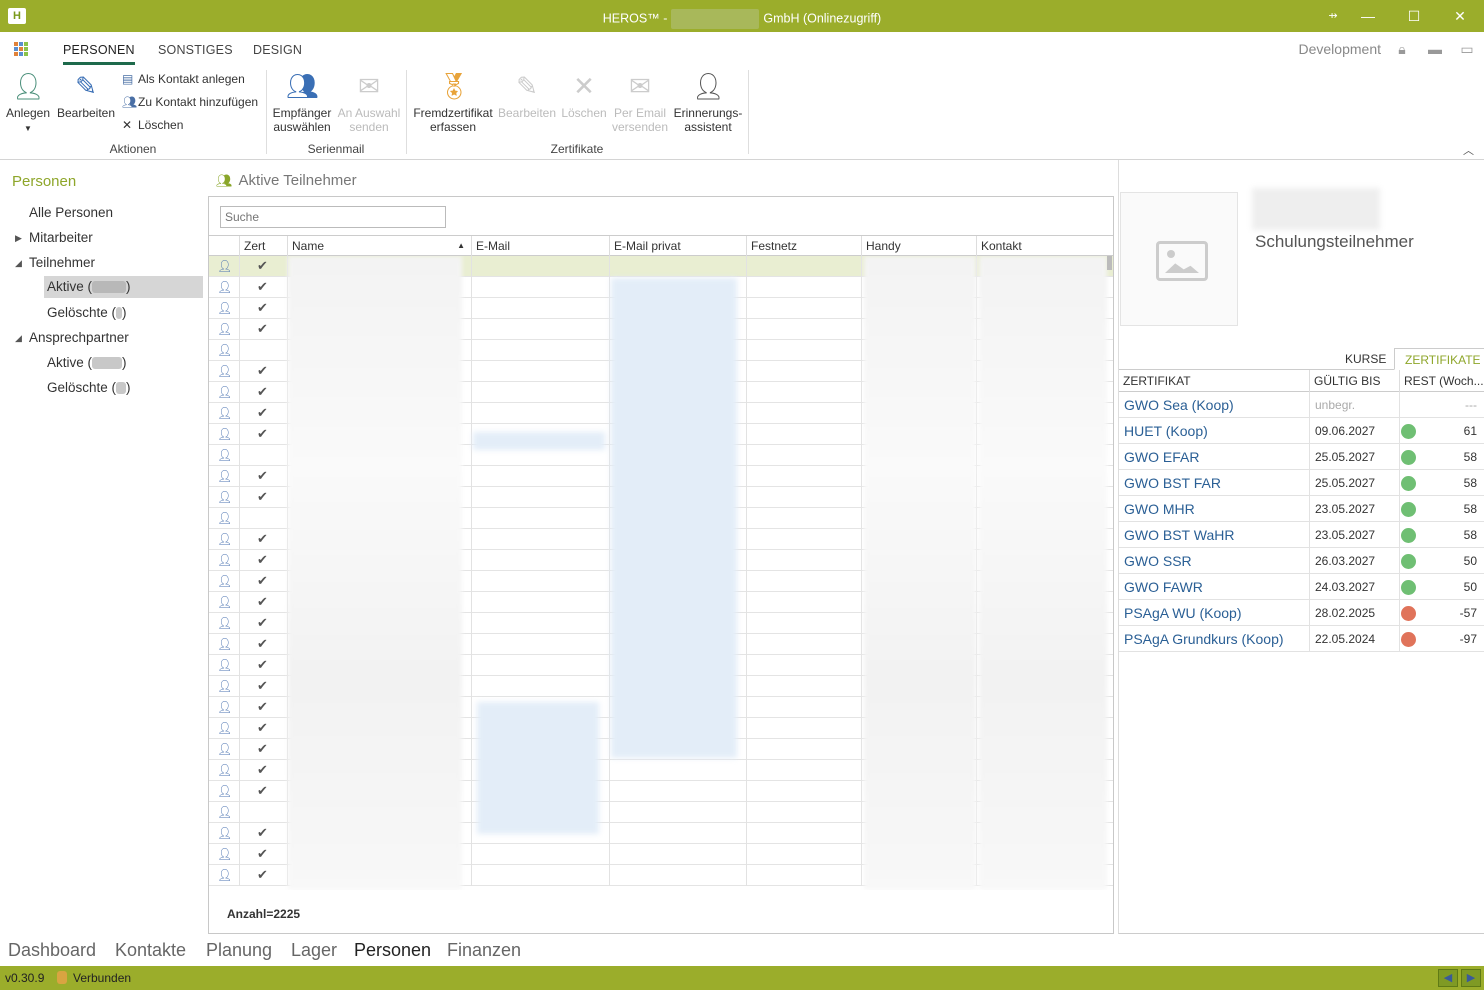 Image resolution: width=1484 pixels, height=990 pixels. I want to click on maximize-button: ☐, so click(1414, 16).